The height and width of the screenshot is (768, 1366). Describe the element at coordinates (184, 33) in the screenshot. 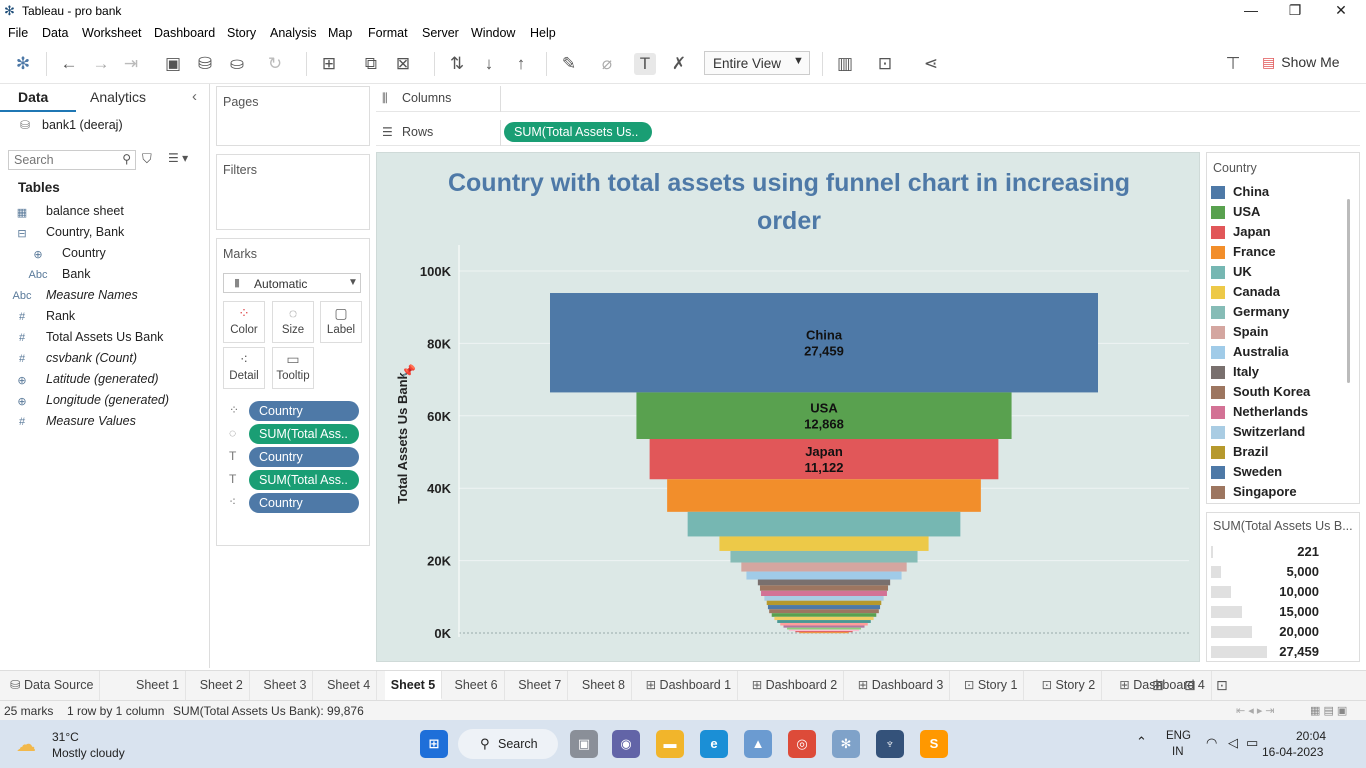

I see `menu-dashboard: Dashboard` at that location.